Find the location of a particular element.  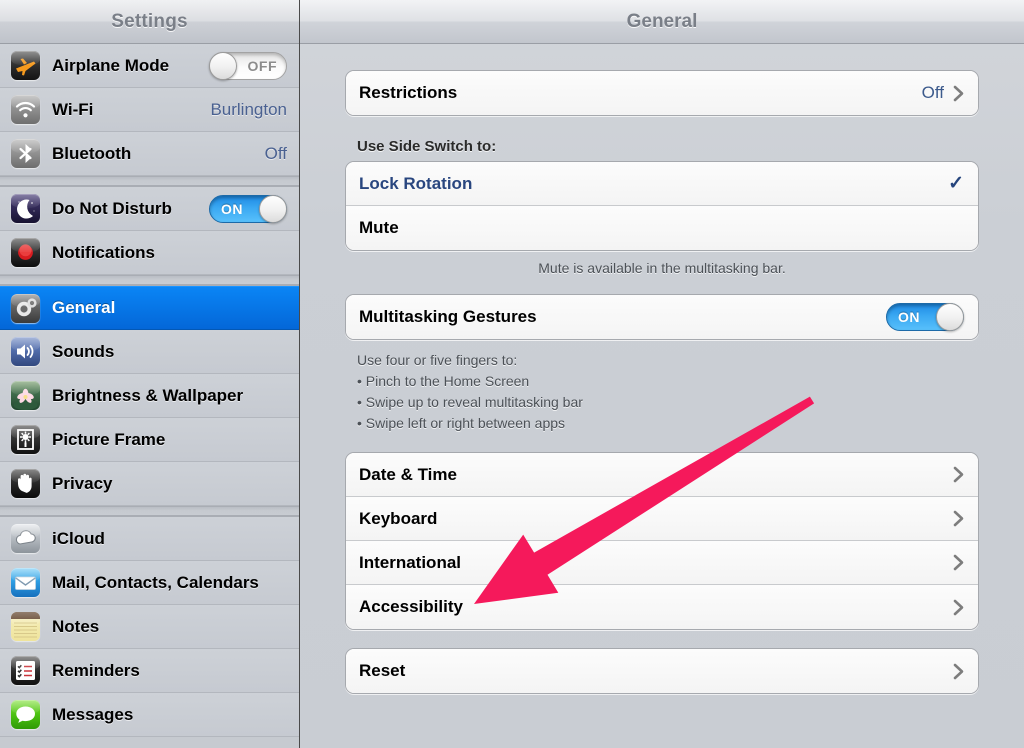

moon-icon is located at coordinates (25, 208).